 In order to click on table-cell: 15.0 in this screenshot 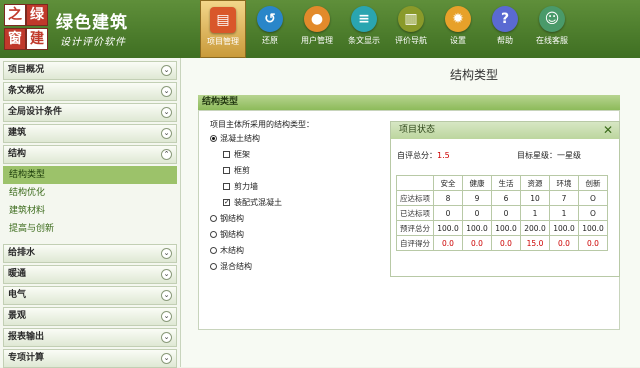, I will do `click(535, 243)`.